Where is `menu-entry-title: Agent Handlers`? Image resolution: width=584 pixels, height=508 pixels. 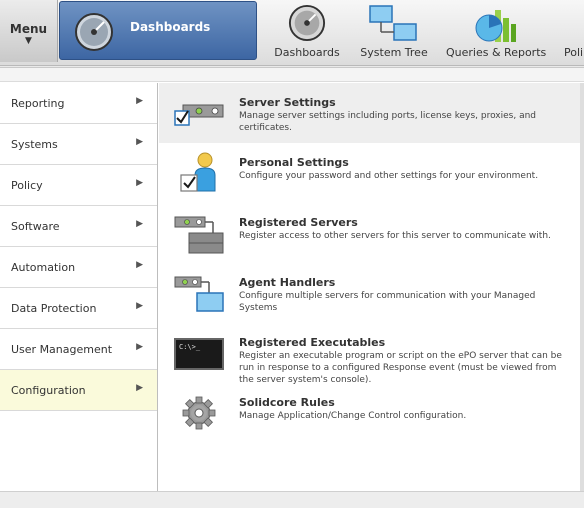 menu-entry-title: Agent Handlers is located at coordinates (287, 282).